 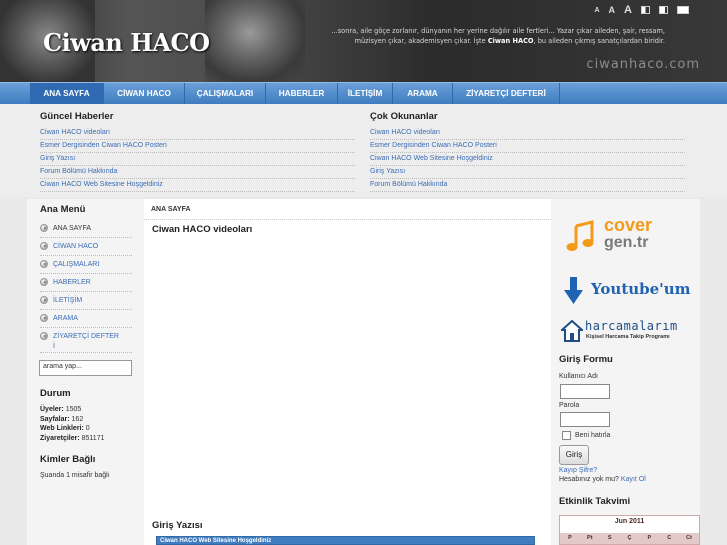 What do you see at coordinates (628, 337) in the screenshot?
I see `harcamalarim-subtitle: Kişisel Harcama Takip Programı` at bounding box center [628, 337].